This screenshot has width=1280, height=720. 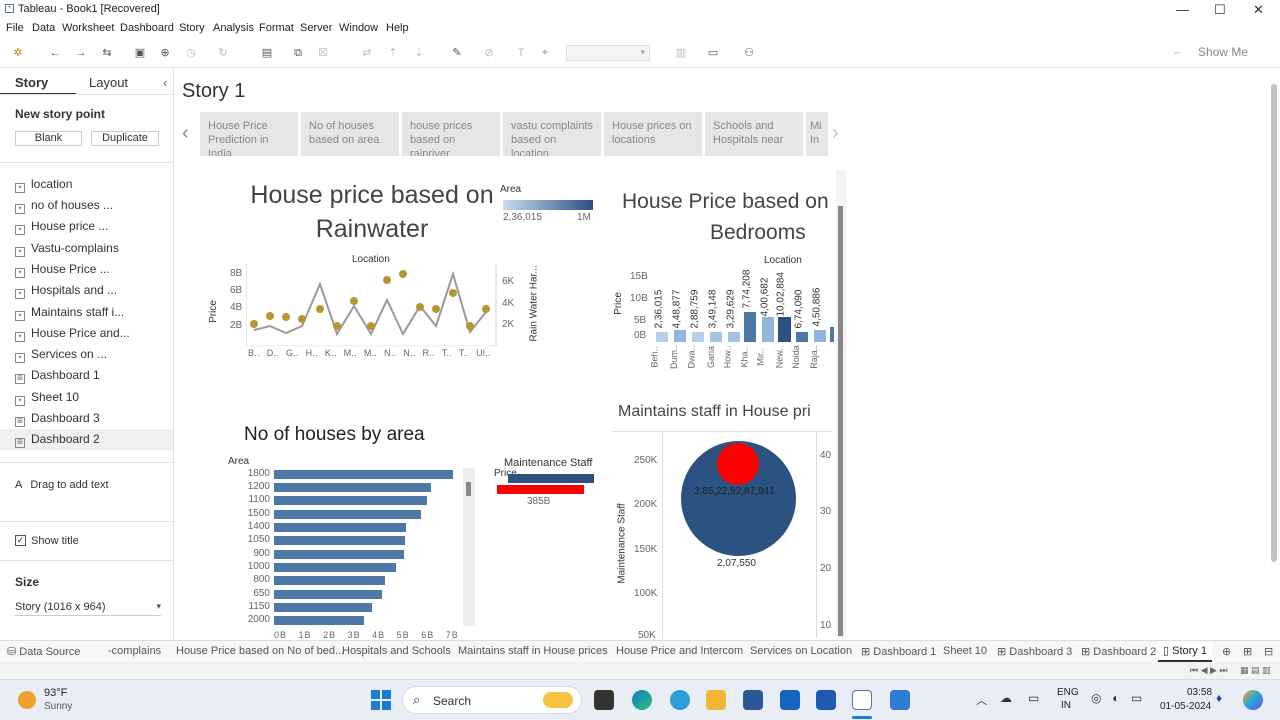 What do you see at coordinates (185, 133) in the screenshot?
I see `previous-story-point-icon: ‹` at bounding box center [185, 133].